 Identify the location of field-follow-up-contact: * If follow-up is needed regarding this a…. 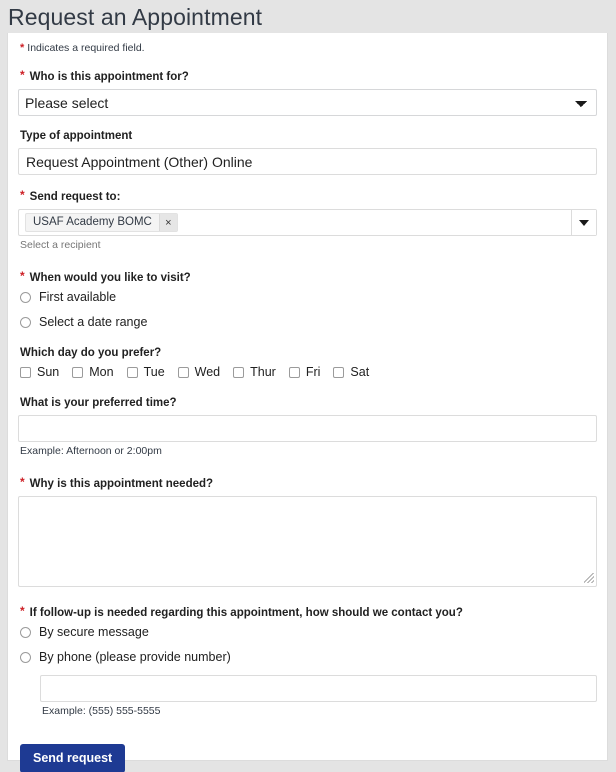
(307, 661).